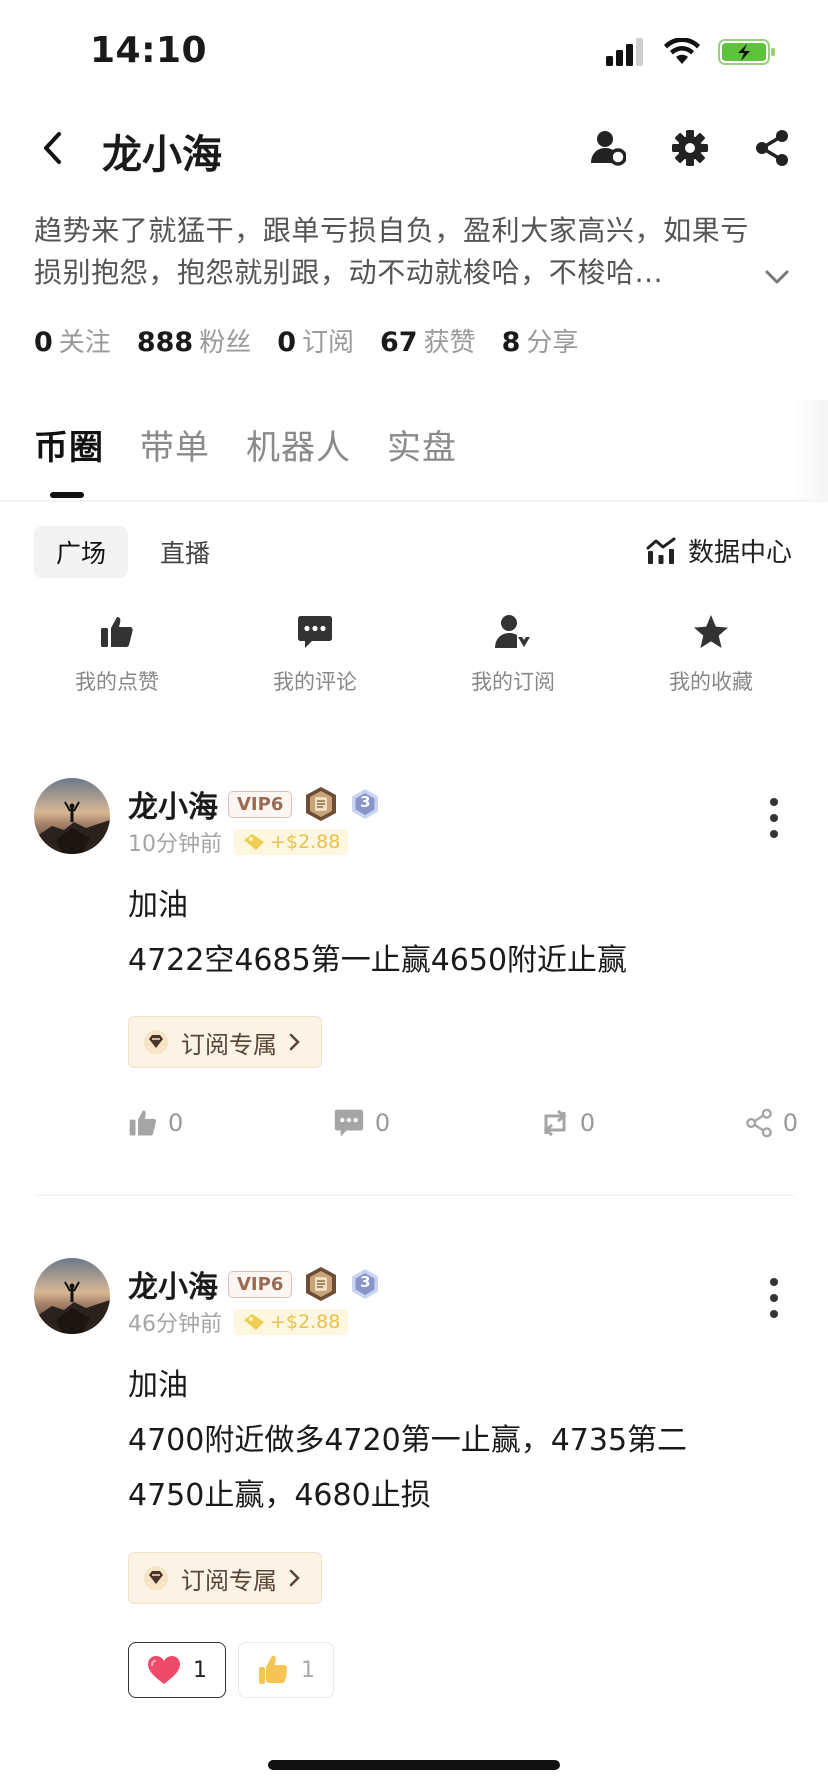  Describe the element at coordinates (164, 1670) in the screenshot. I see `heart-icon` at that location.